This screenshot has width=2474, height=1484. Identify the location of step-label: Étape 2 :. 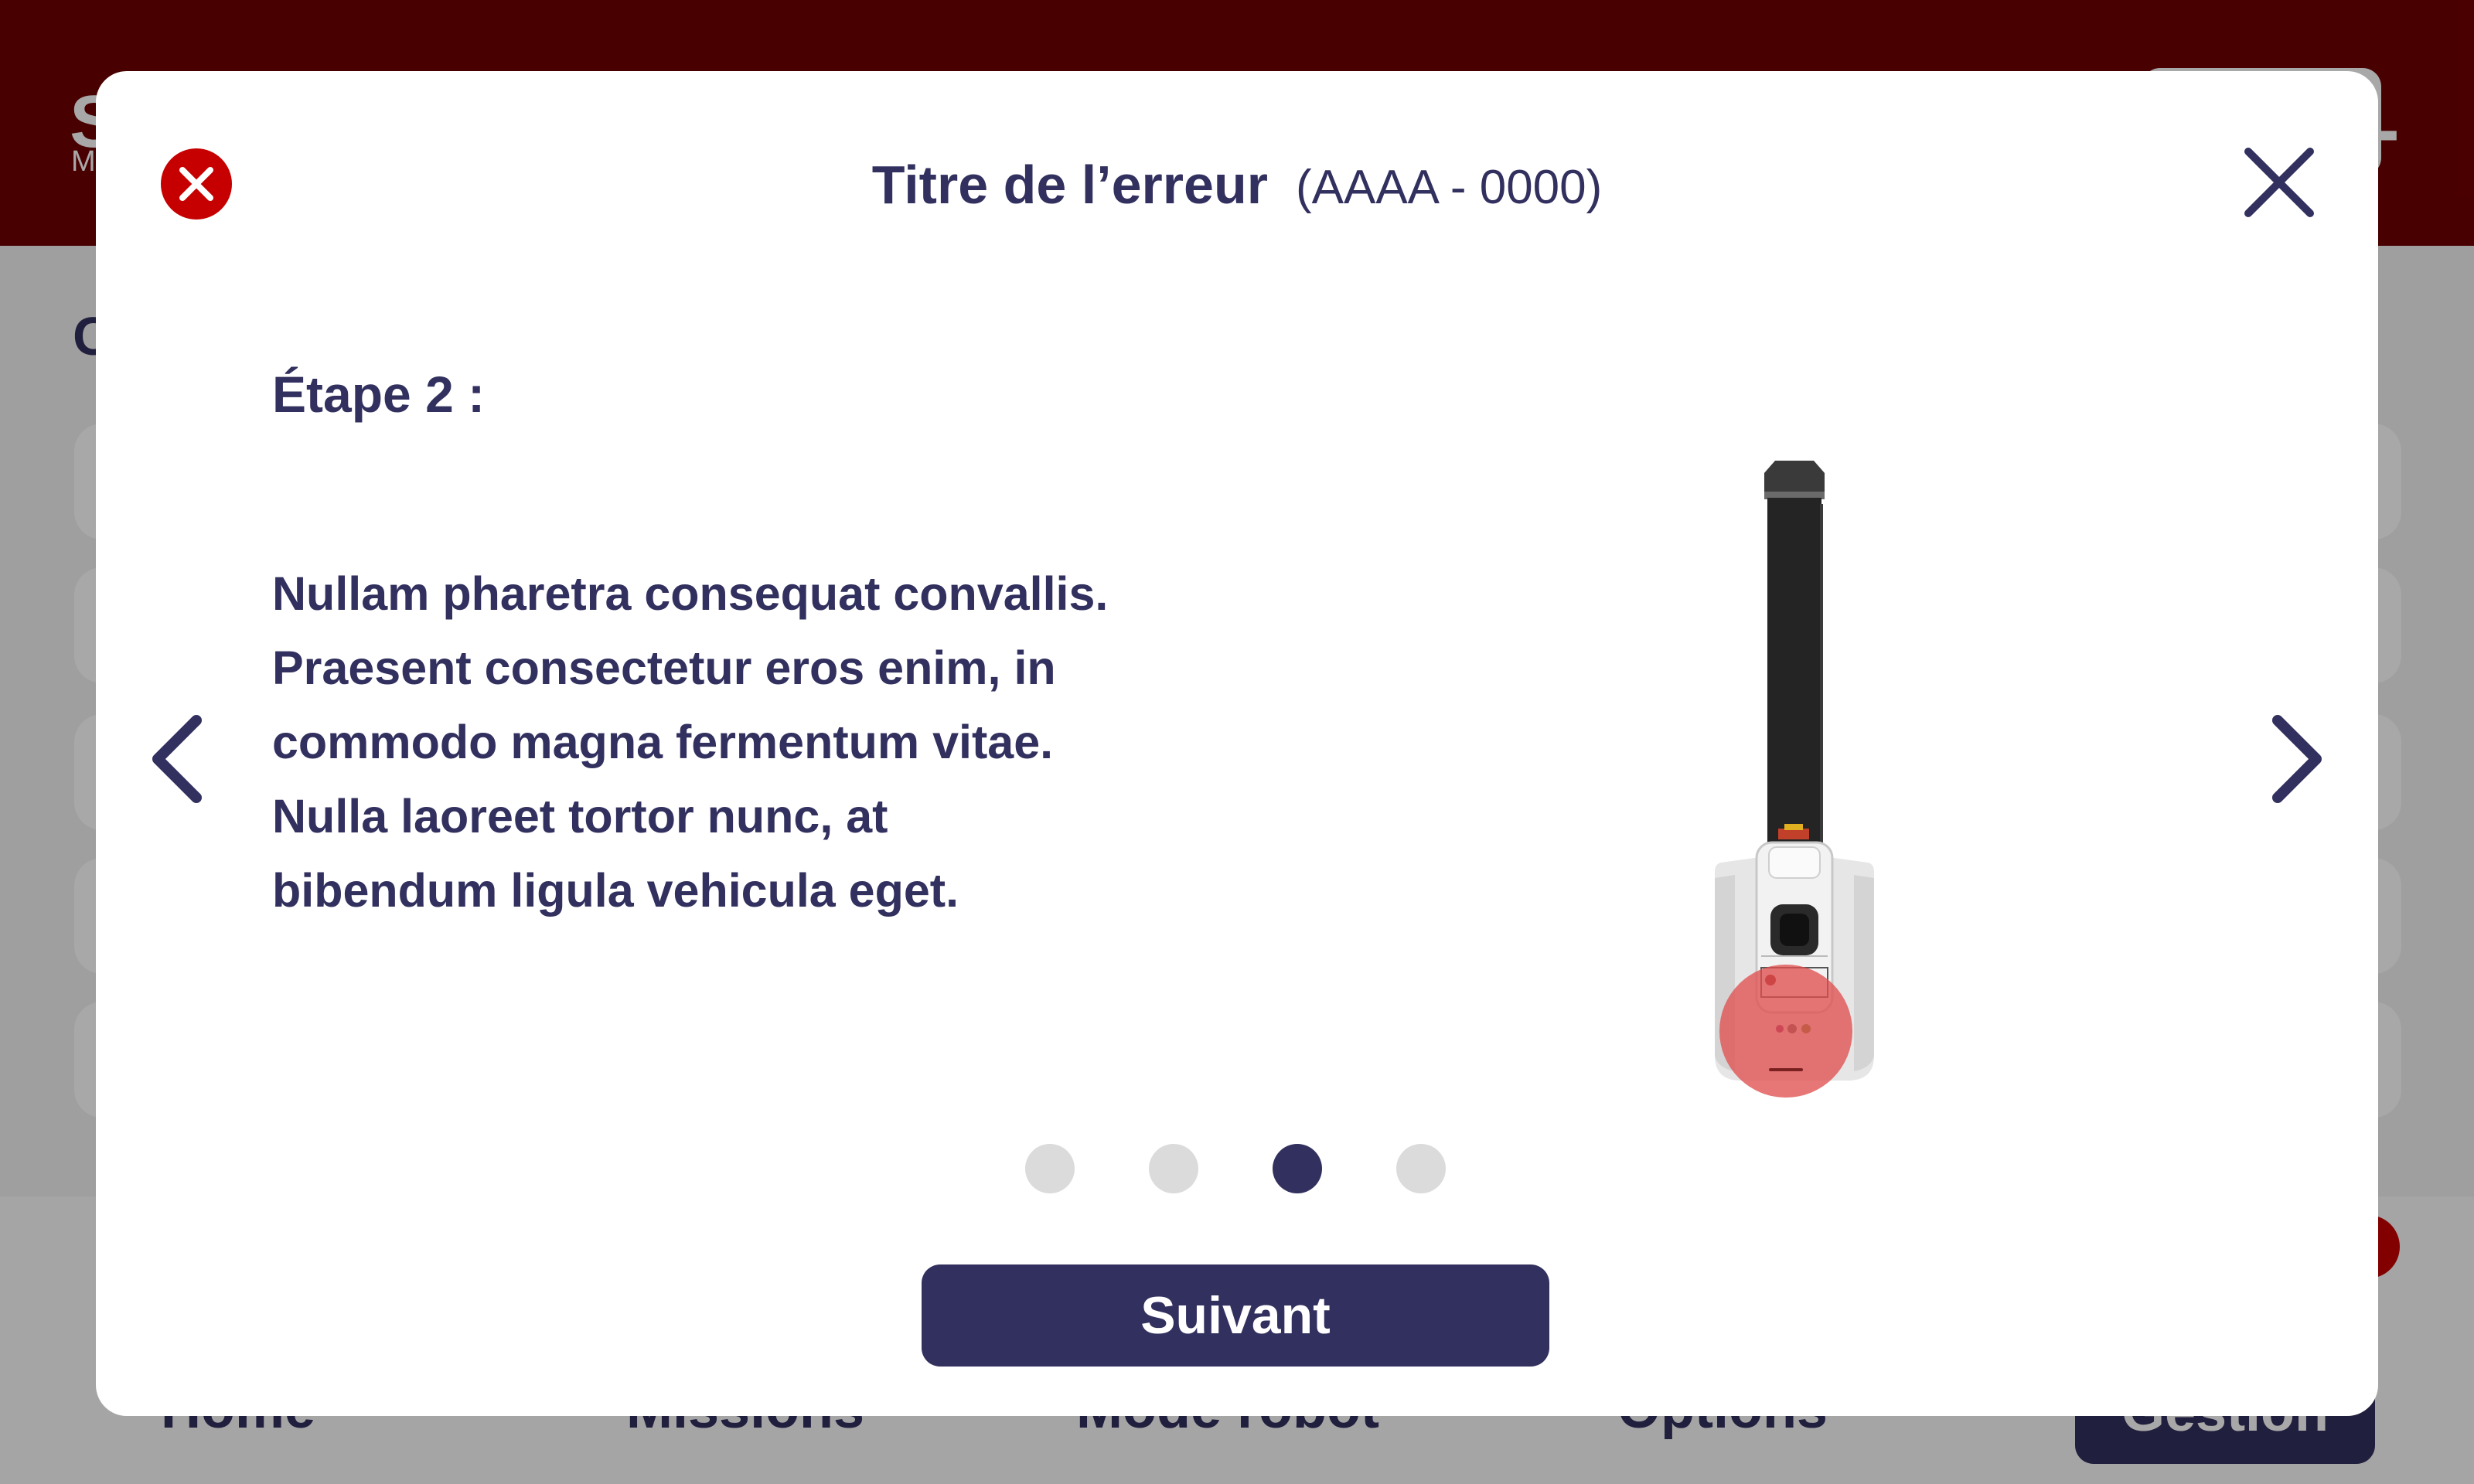
(379, 394).